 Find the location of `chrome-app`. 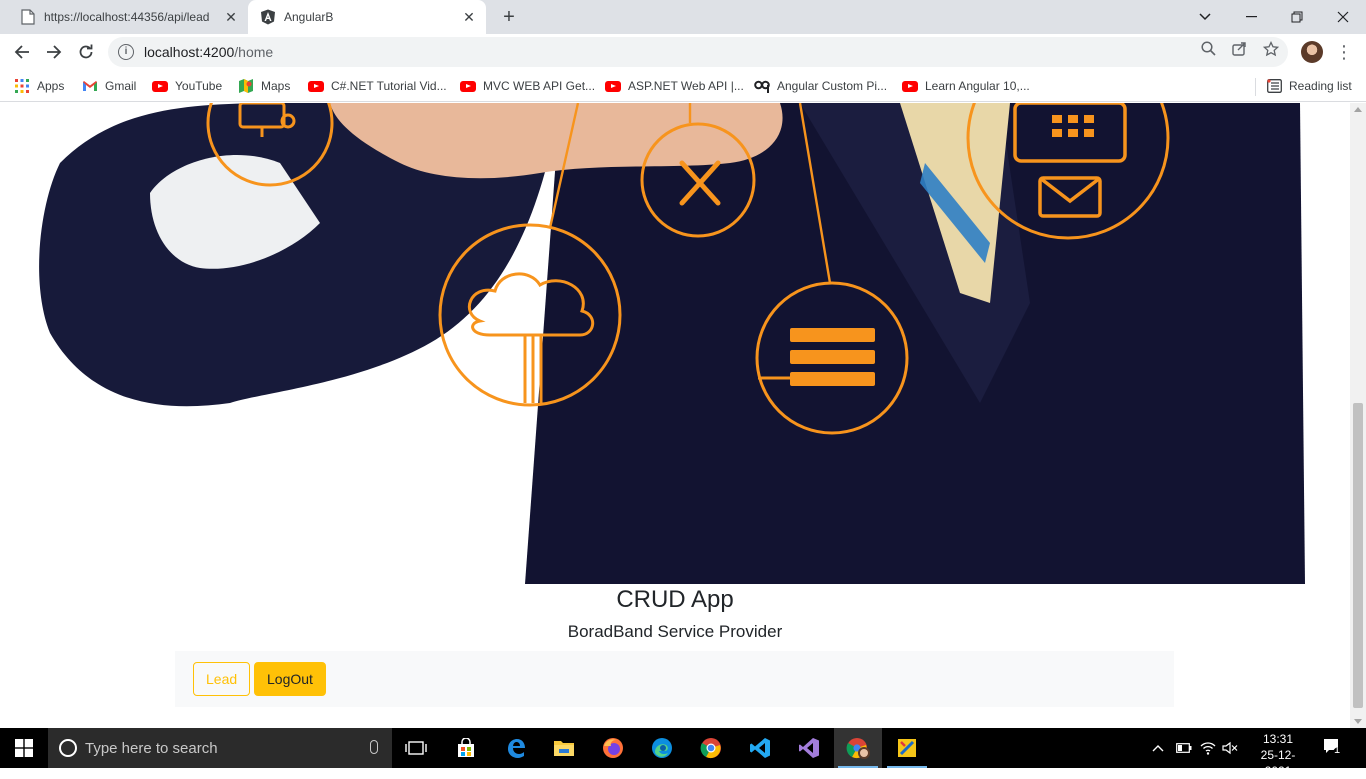

chrome-app is located at coordinates (711, 748).